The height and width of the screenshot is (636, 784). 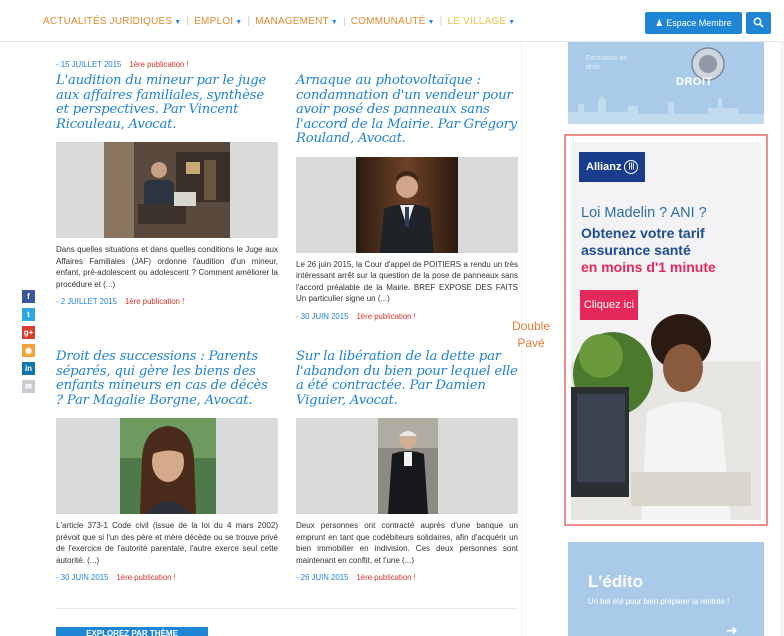 I want to click on ad-label-line: Pavé, so click(x=531, y=343).